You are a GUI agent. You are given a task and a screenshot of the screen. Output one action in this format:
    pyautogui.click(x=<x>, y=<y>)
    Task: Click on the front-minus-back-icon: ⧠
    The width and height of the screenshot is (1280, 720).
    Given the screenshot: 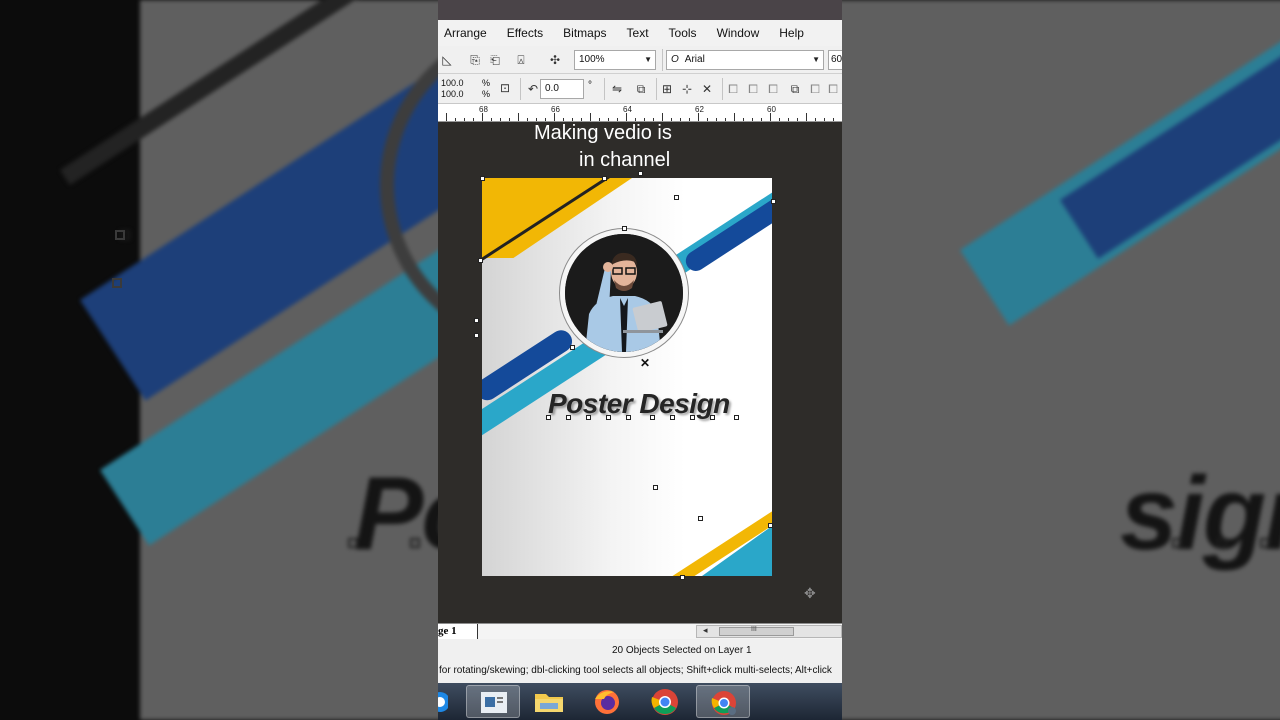 What is the action you would take?
    pyautogui.click(x=833, y=89)
    